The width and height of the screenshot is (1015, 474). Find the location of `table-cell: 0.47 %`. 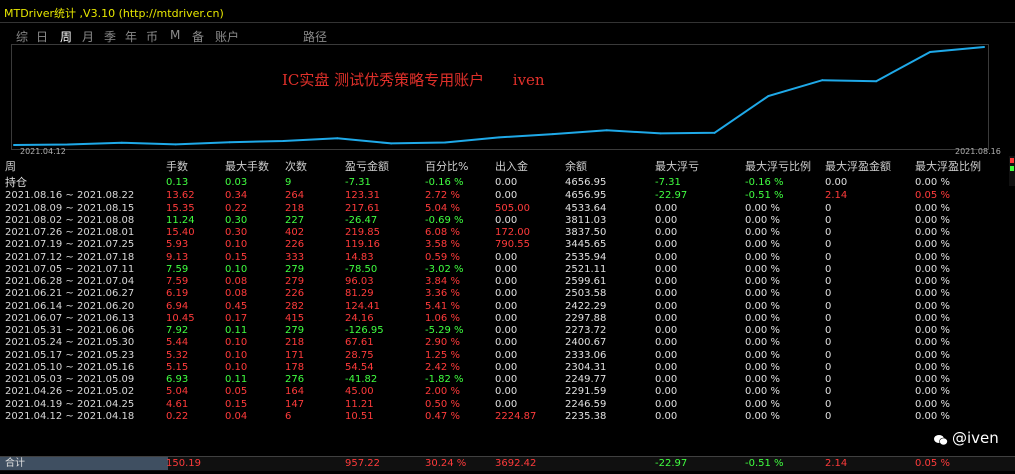

table-cell: 0.47 % is located at coordinates (442, 416).